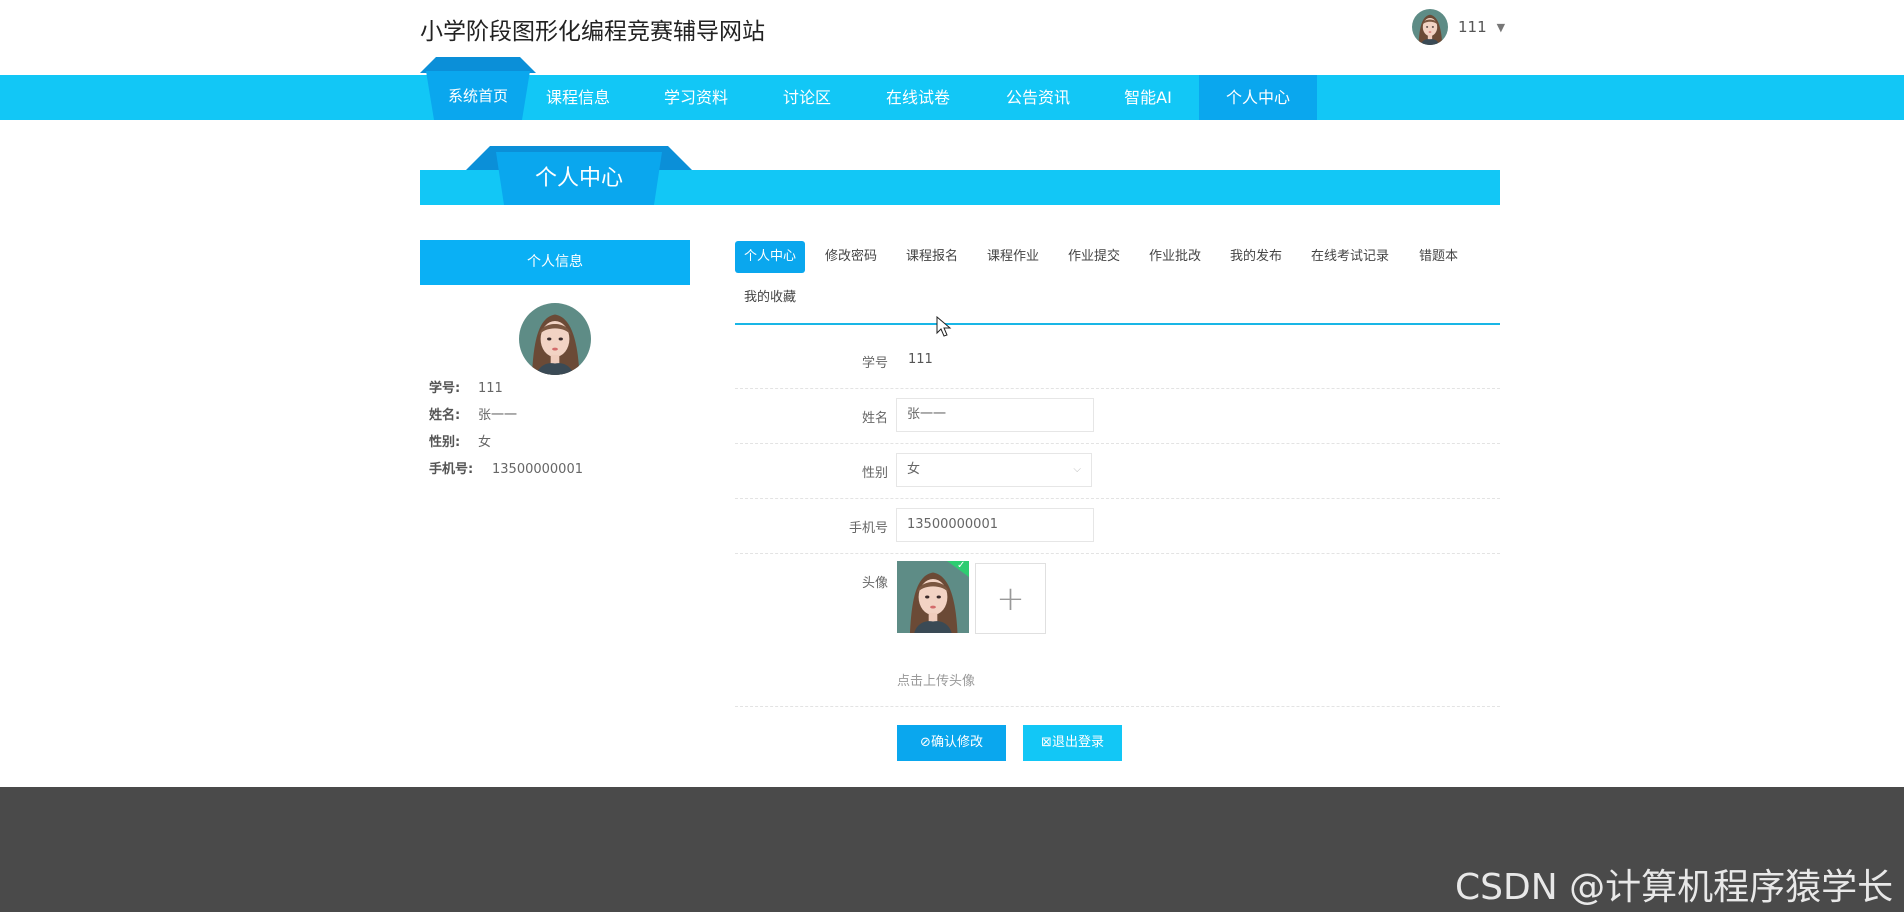 The height and width of the screenshot is (912, 1904). I want to click on upload-hint: 点击上传头像, so click(936, 681).